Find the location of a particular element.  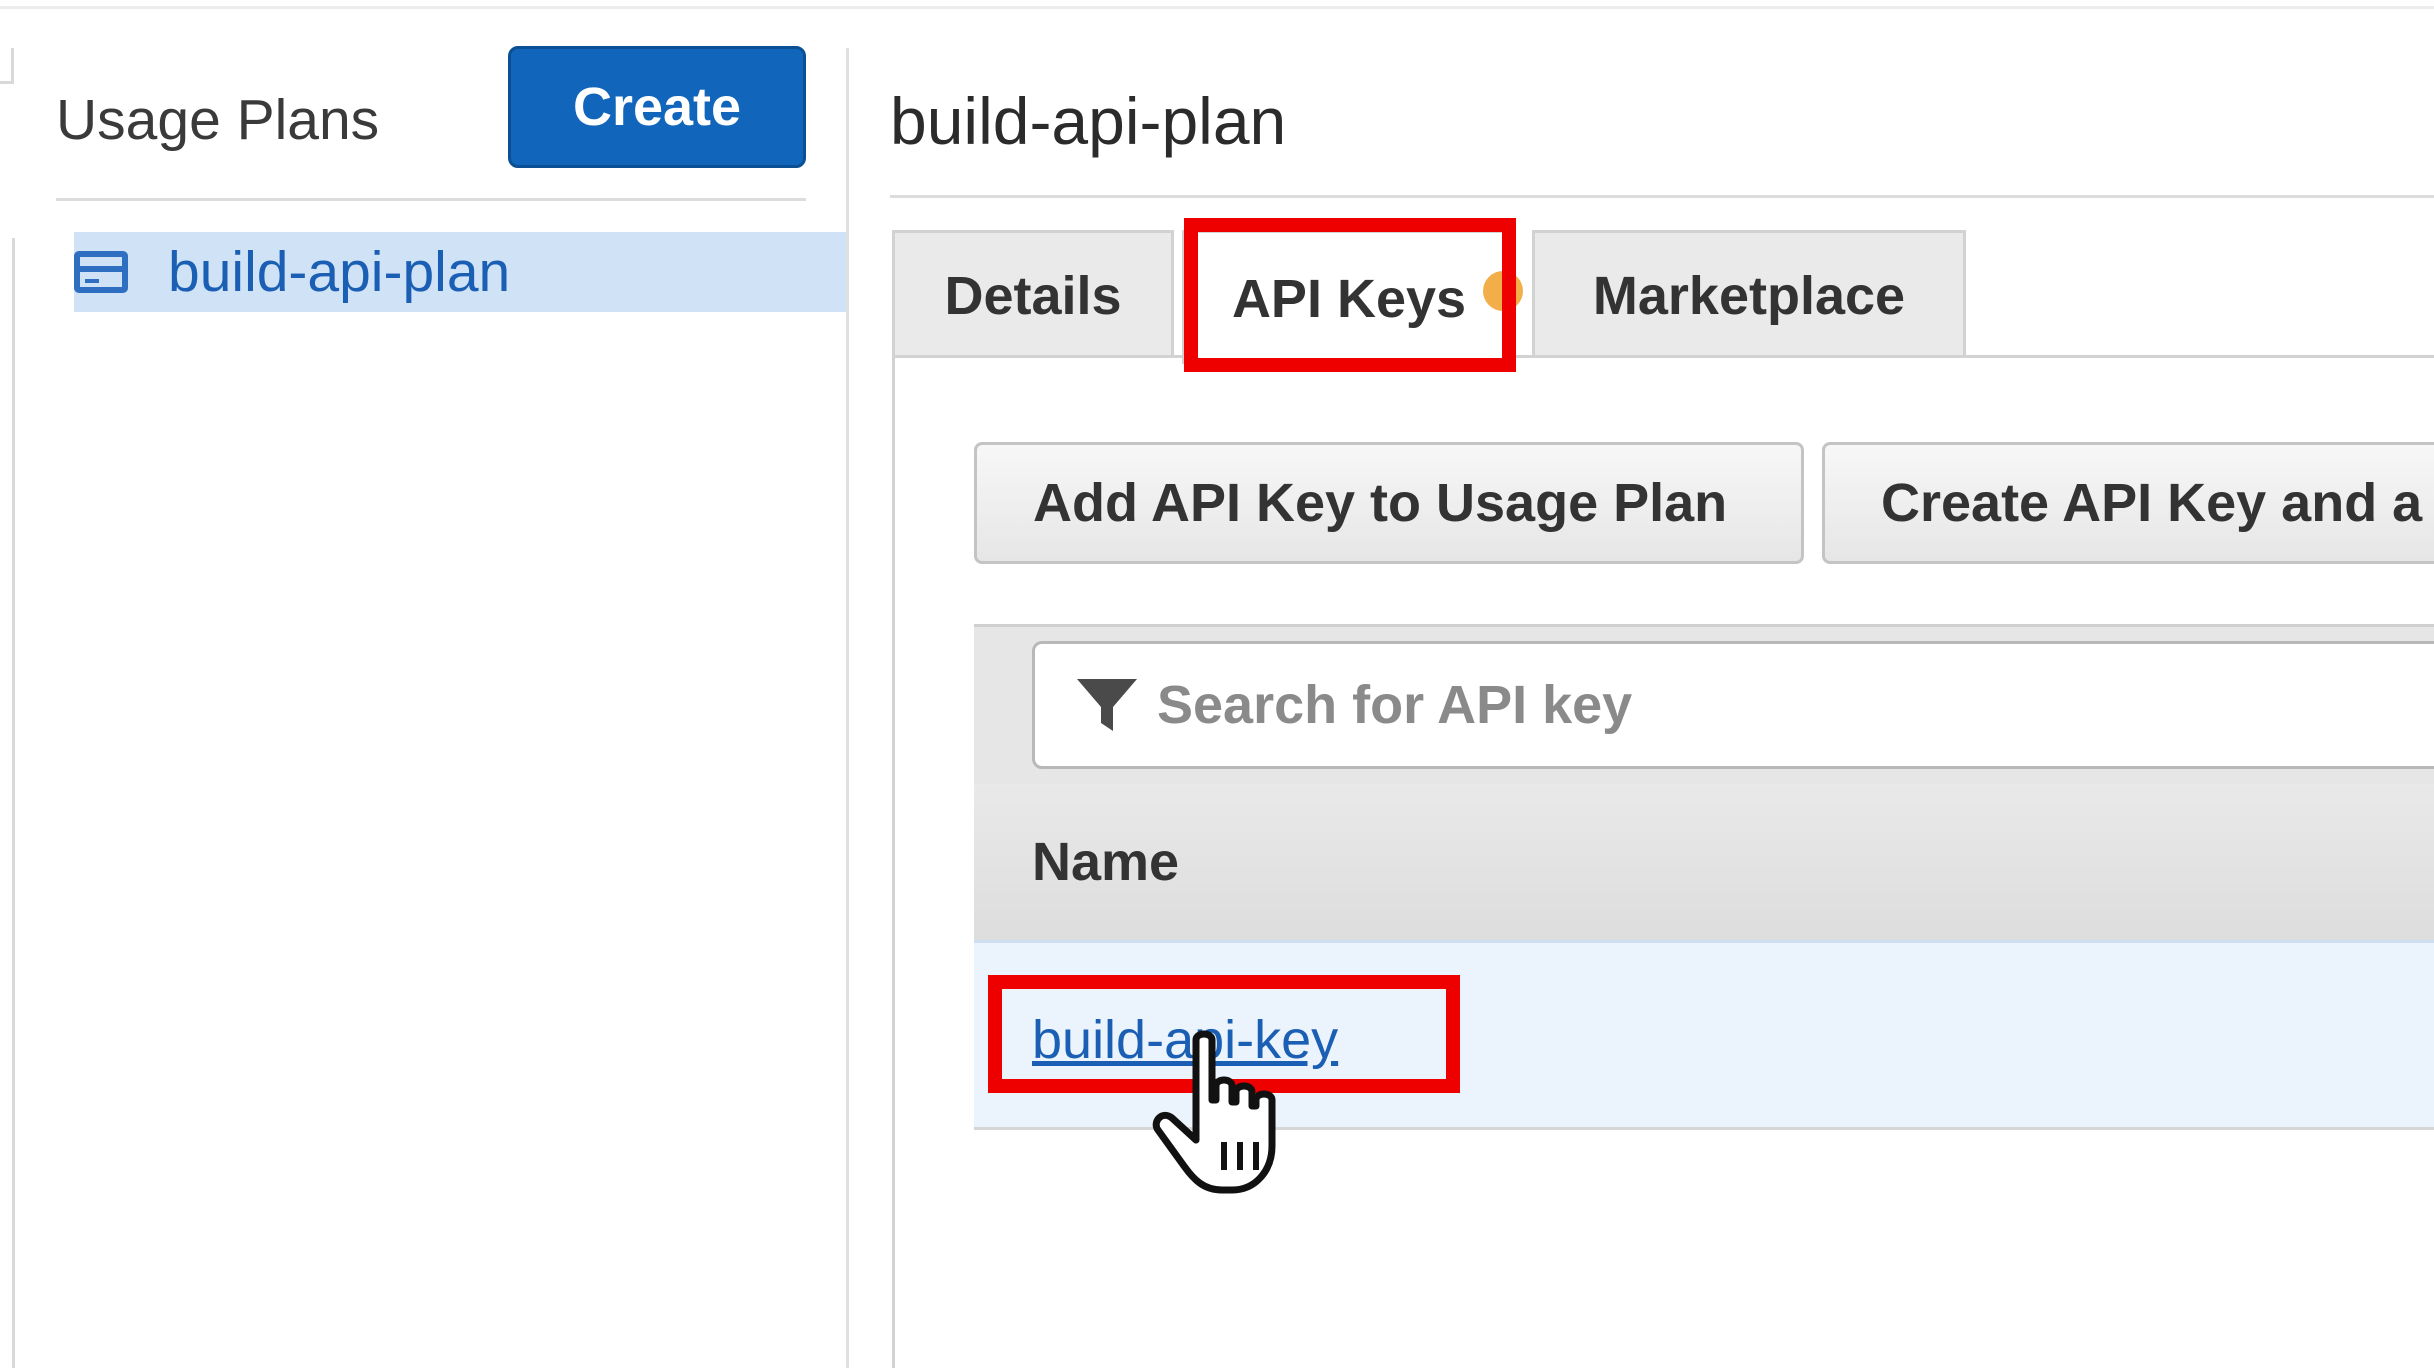

sidebar-title: Usage Plans is located at coordinates (218, 120).